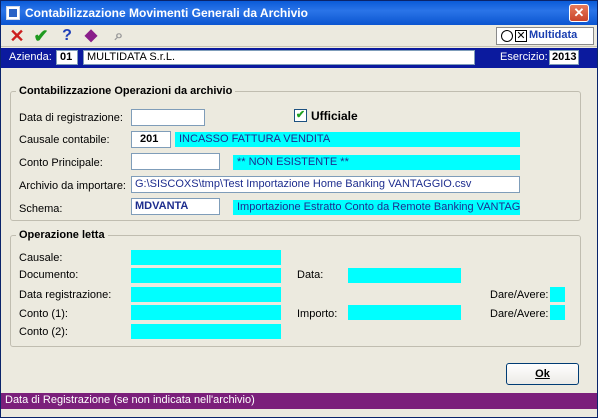  I want to click on cancel-icon: ✕, so click(17, 36).